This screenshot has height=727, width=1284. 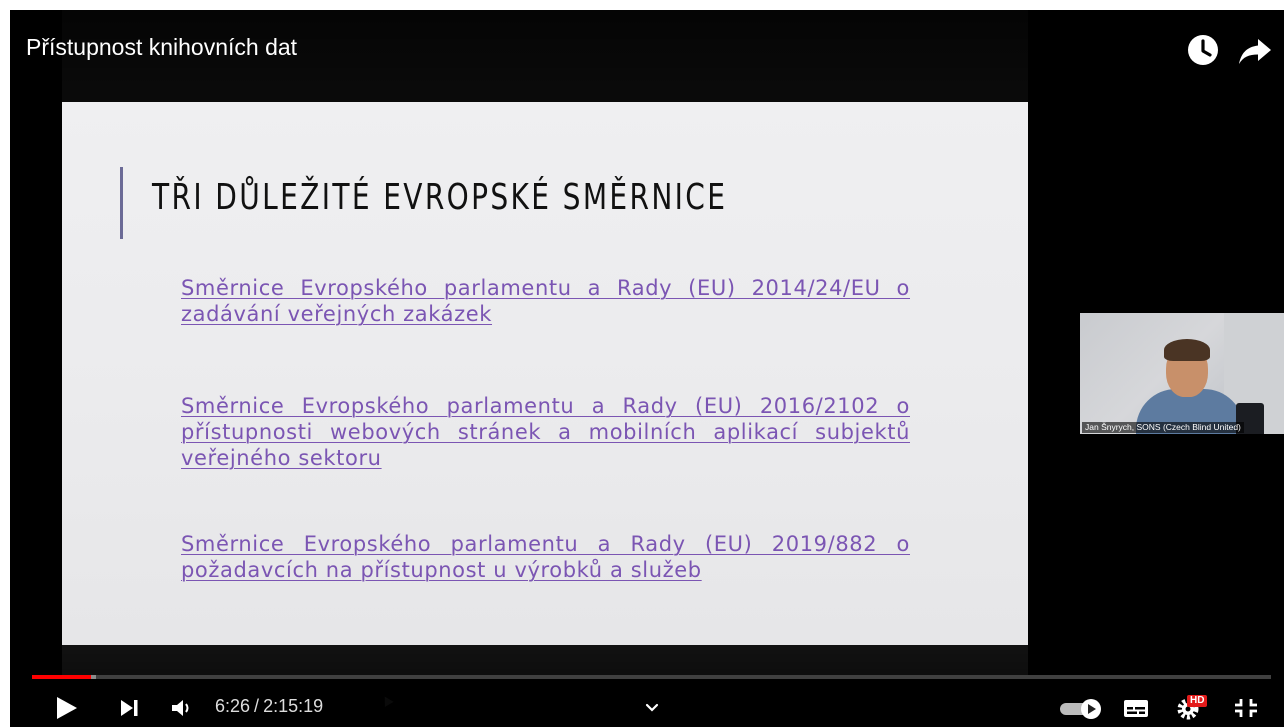 I want to click on subtitles-icon, so click(x=1136, y=708).